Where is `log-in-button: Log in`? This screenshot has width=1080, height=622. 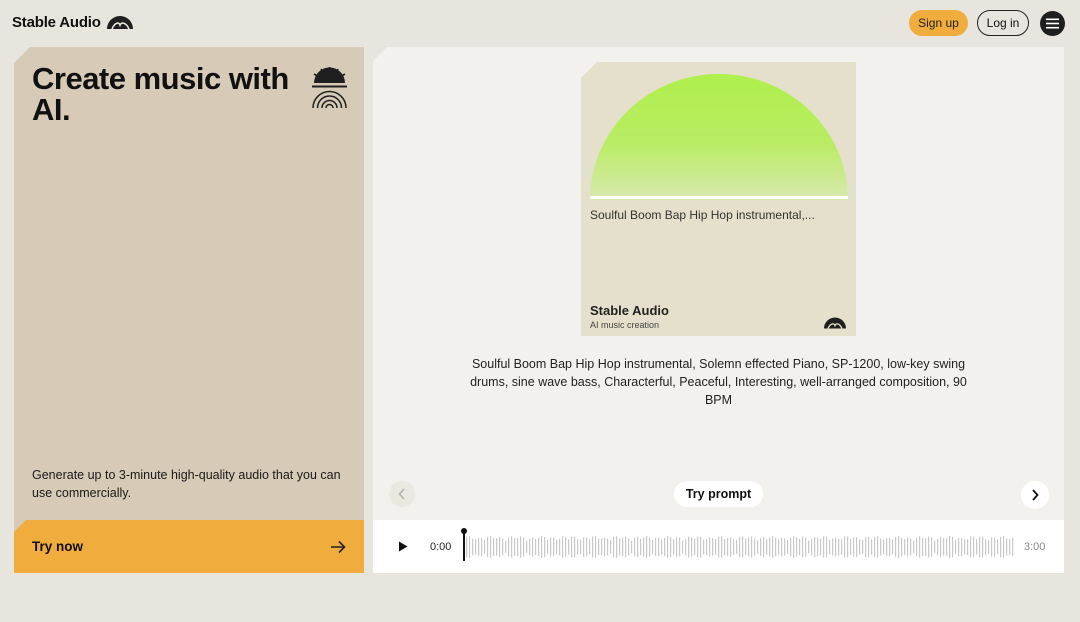 log-in-button: Log in is located at coordinates (1003, 23).